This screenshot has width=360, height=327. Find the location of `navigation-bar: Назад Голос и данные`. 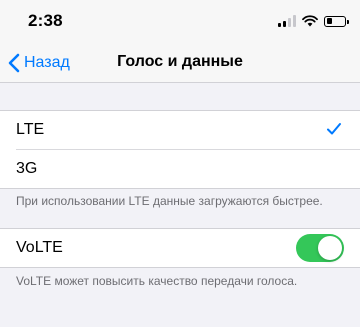

navigation-bar: Назад Голос и данные is located at coordinates (180, 63).